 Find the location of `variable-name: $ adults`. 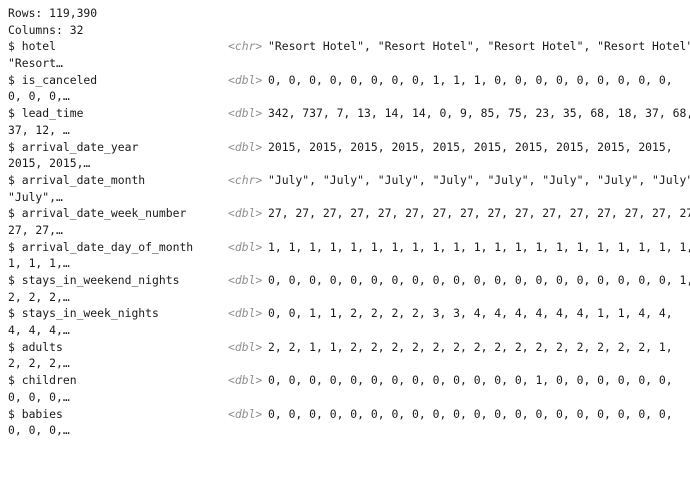

variable-name: $ adults is located at coordinates (35, 346).